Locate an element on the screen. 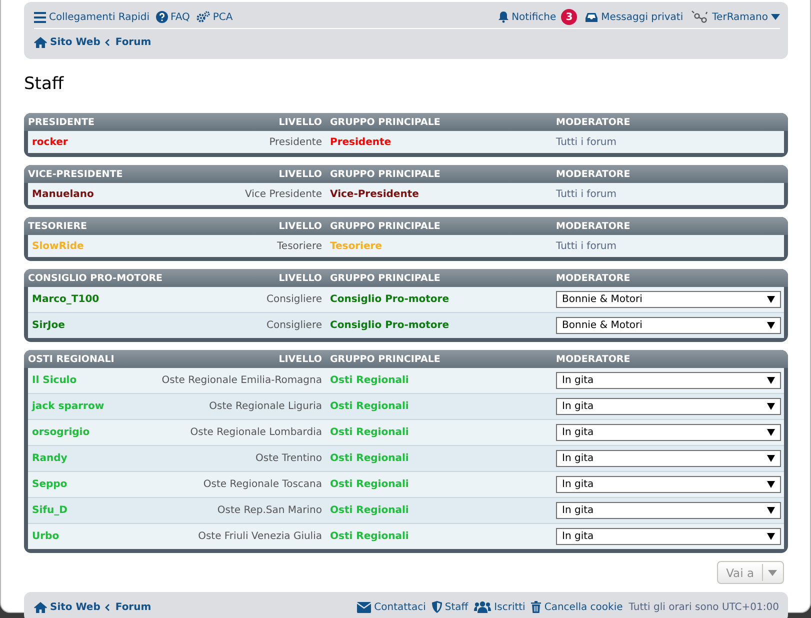  member-rank: Oste Regionale Toscana is located at coordinates (262, 484).